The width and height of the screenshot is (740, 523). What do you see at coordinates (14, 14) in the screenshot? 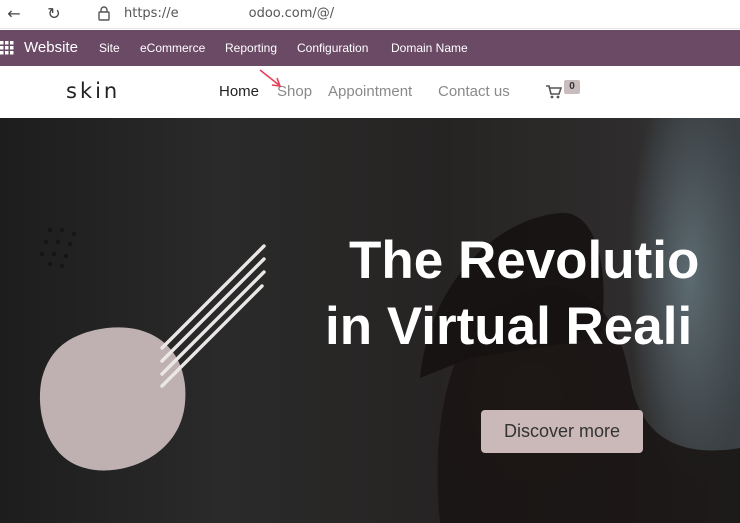
I see `back-arrow-icon: ←` at bounding box center [14, 14].